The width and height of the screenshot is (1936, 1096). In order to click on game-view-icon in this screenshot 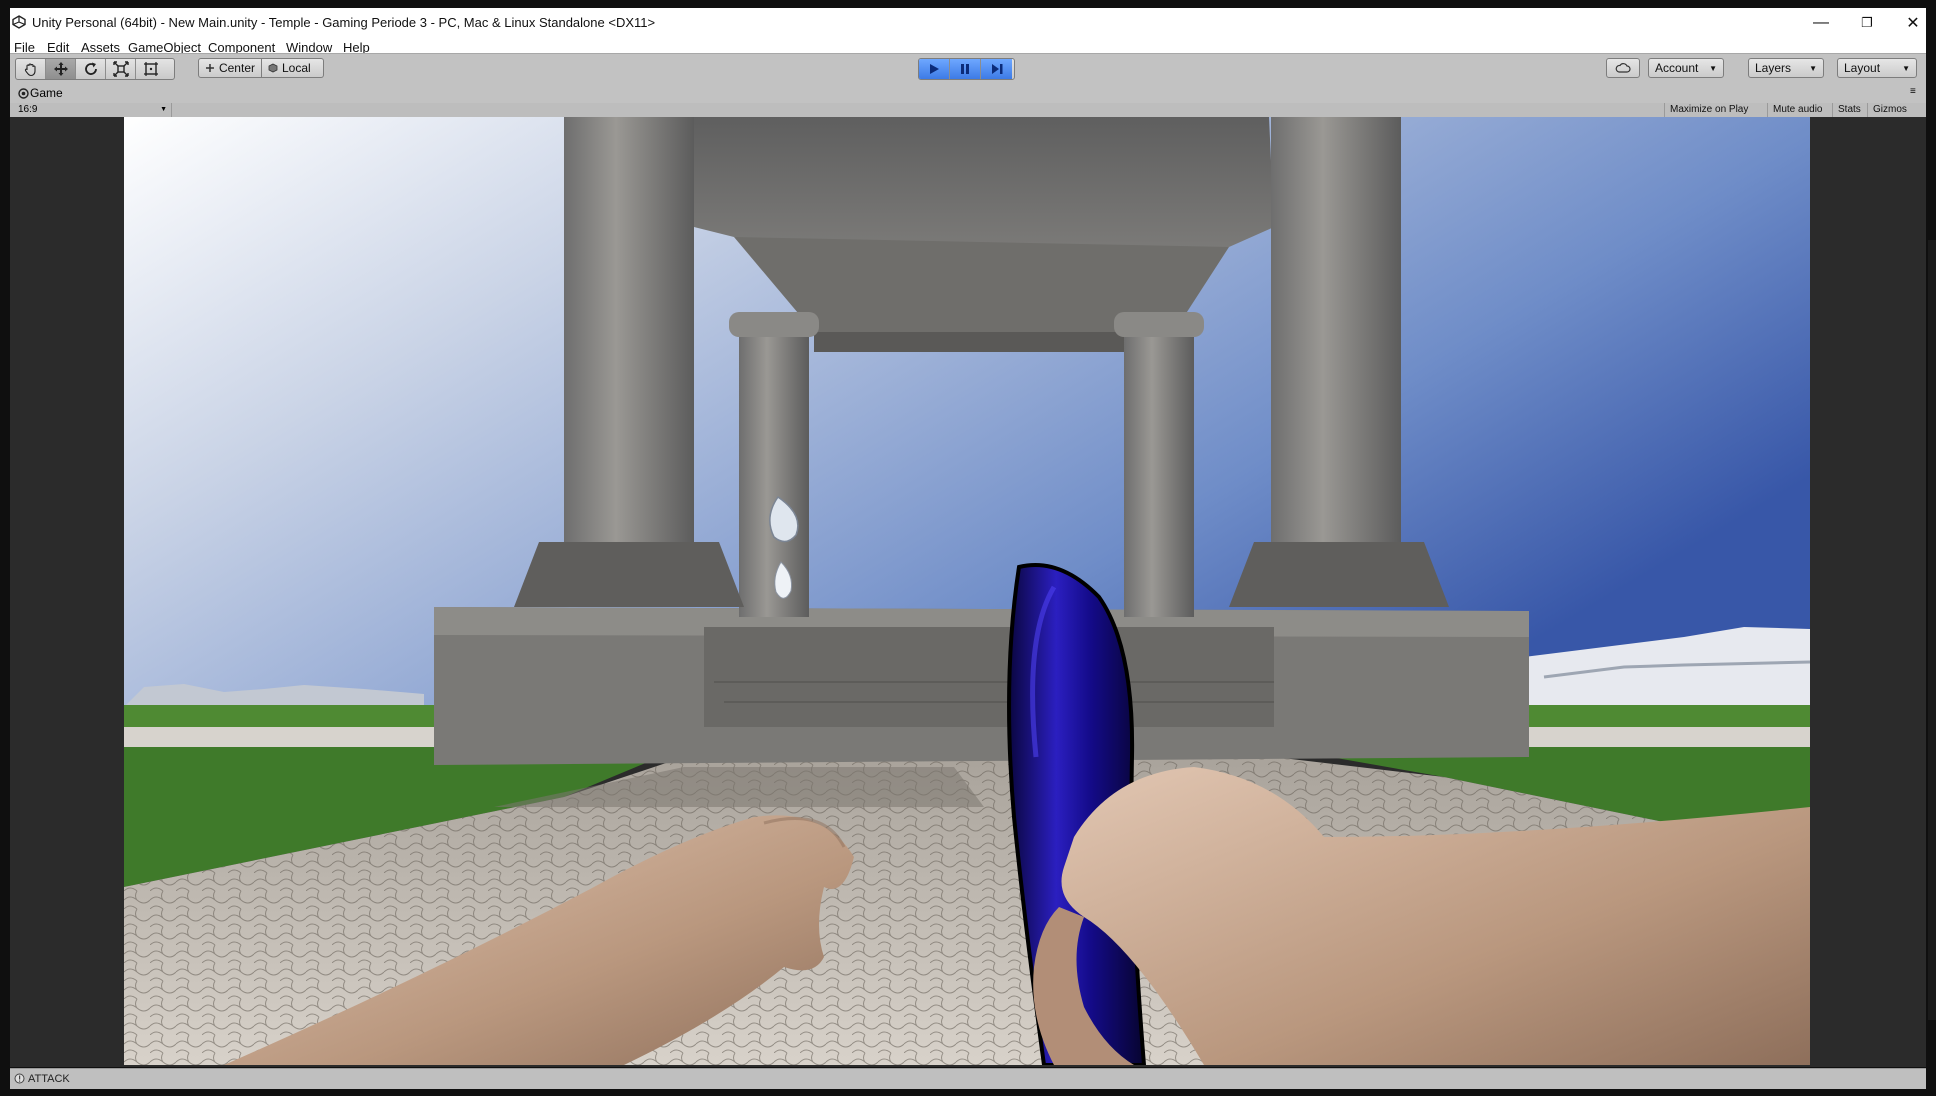, I will do `click(23, 93)`.